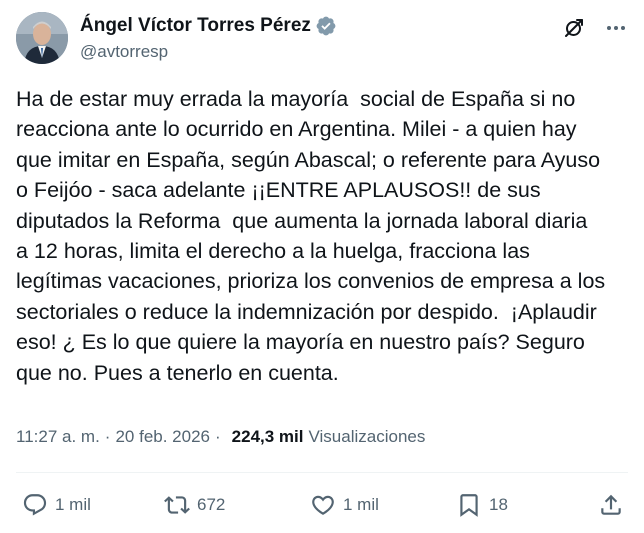  I want to click on divider, so click(322, 472).